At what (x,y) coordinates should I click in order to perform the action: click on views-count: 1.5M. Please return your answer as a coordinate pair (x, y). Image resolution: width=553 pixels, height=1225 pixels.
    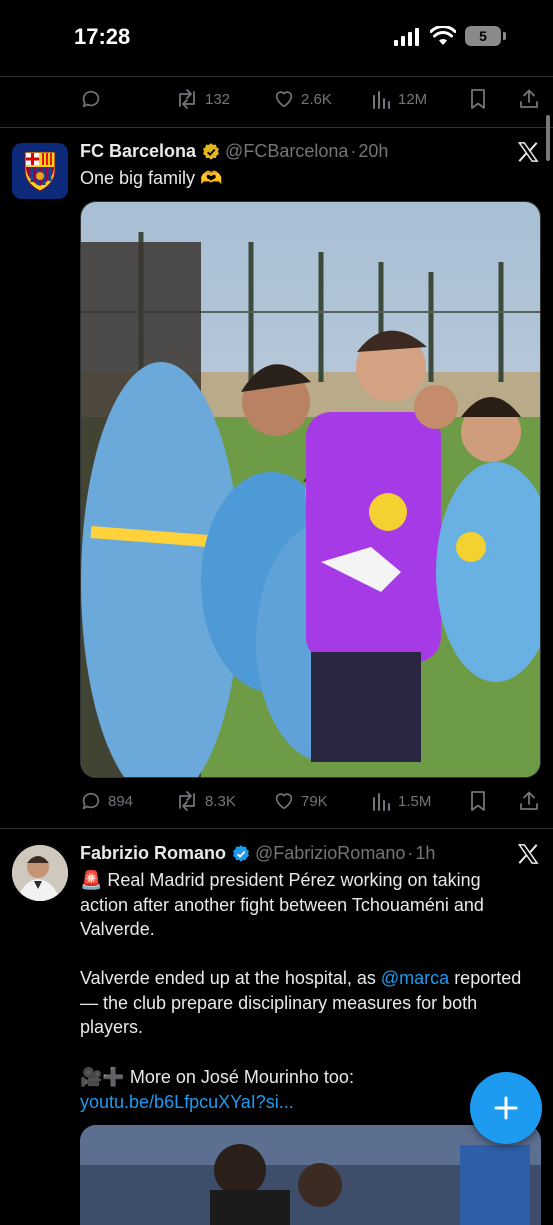
    Looking at the image, I should click on (415, 801).